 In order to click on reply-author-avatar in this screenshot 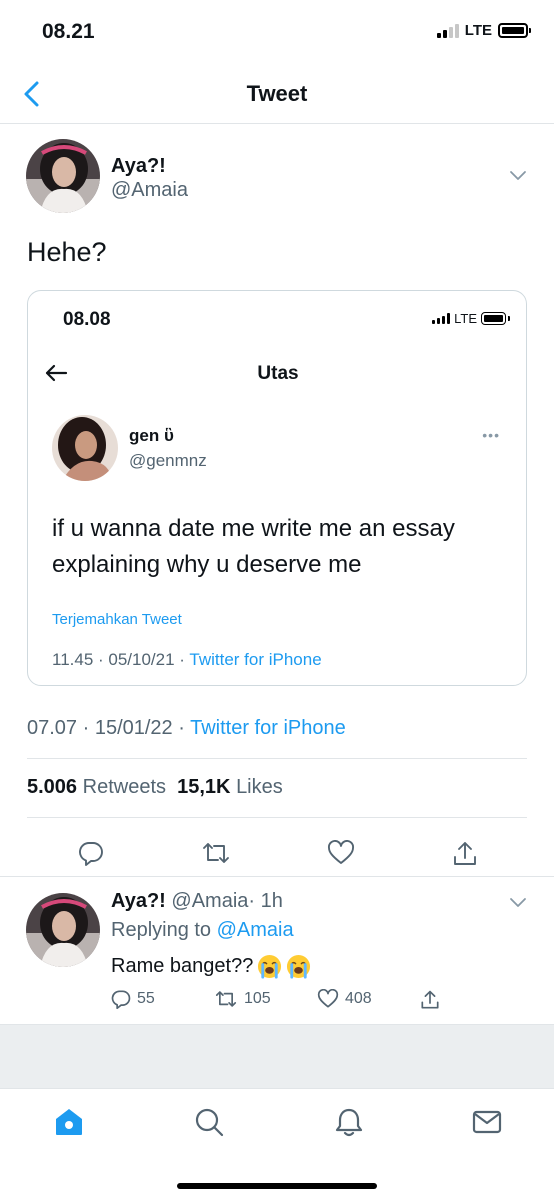, I will do `click(63, 930)`.